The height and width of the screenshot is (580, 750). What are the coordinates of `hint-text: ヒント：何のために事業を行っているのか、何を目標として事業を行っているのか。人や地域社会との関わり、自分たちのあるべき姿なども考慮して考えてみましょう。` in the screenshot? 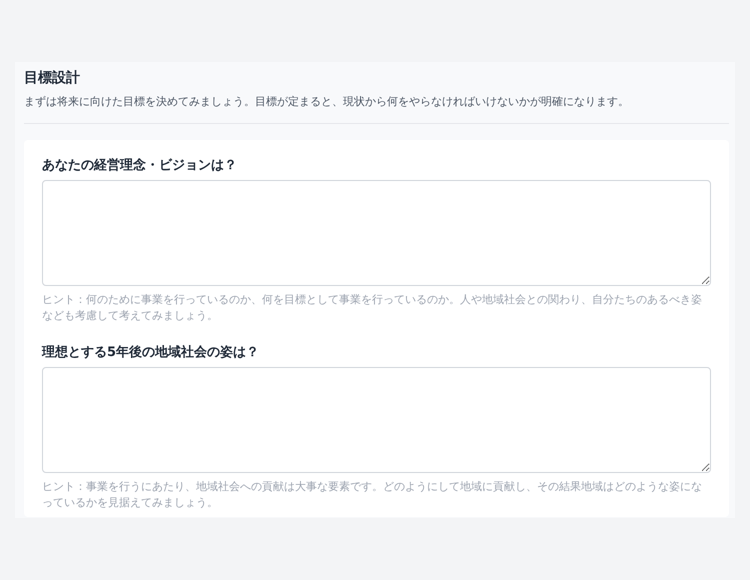 It's located at (372, 308).